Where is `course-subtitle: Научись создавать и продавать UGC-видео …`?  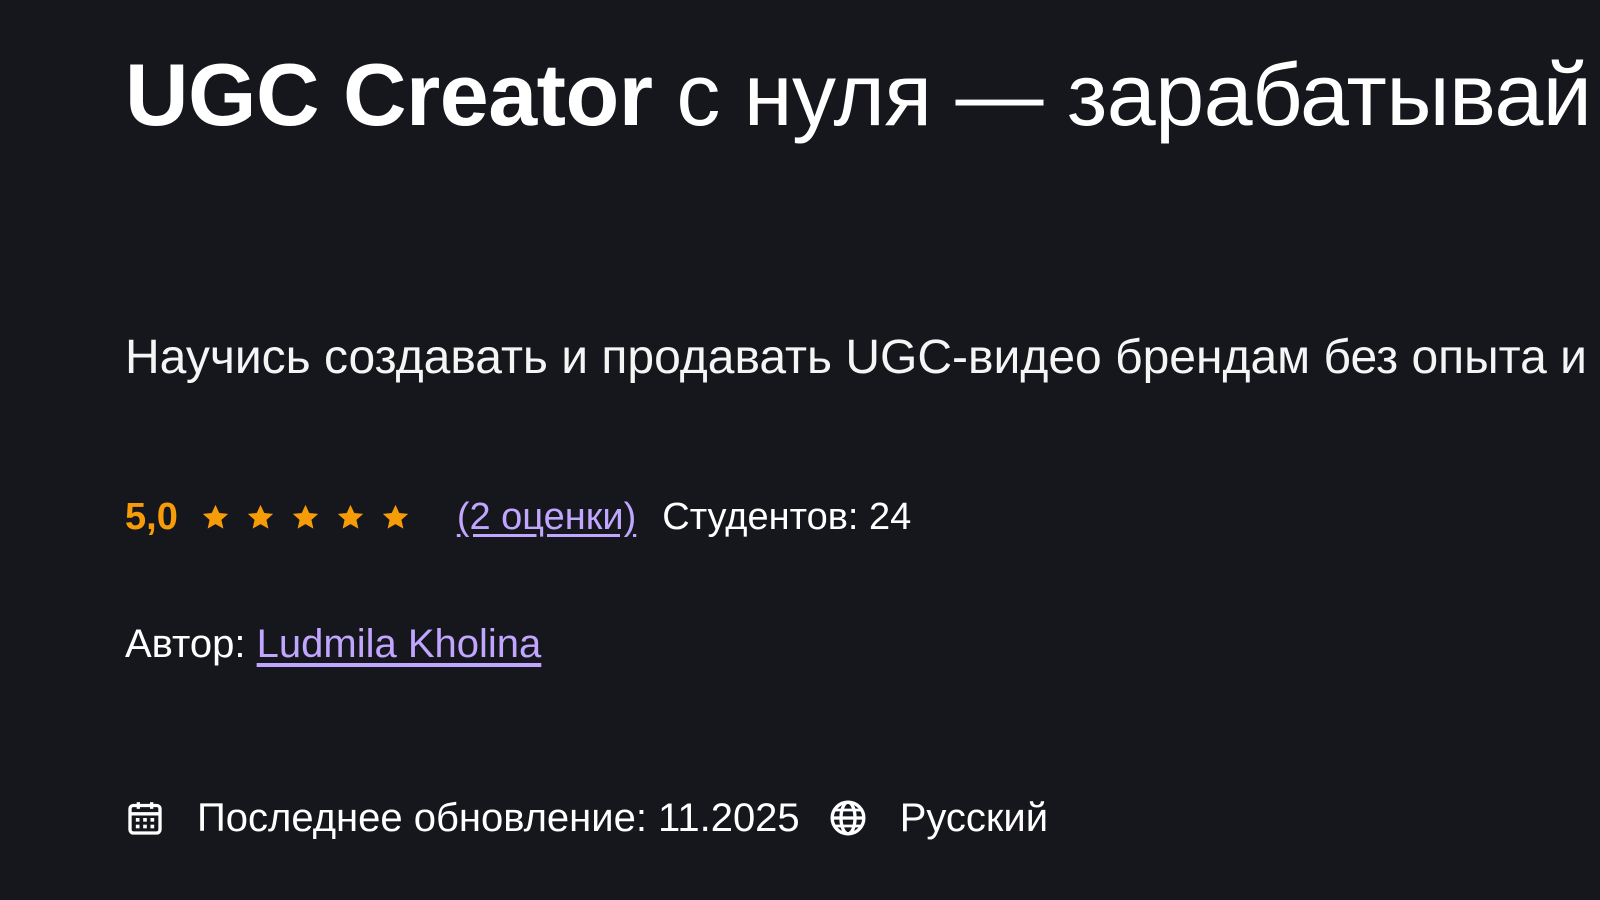
course-subtitle: Научись создавать и продавать UGC-видео … is located at coordinates (862, 357).